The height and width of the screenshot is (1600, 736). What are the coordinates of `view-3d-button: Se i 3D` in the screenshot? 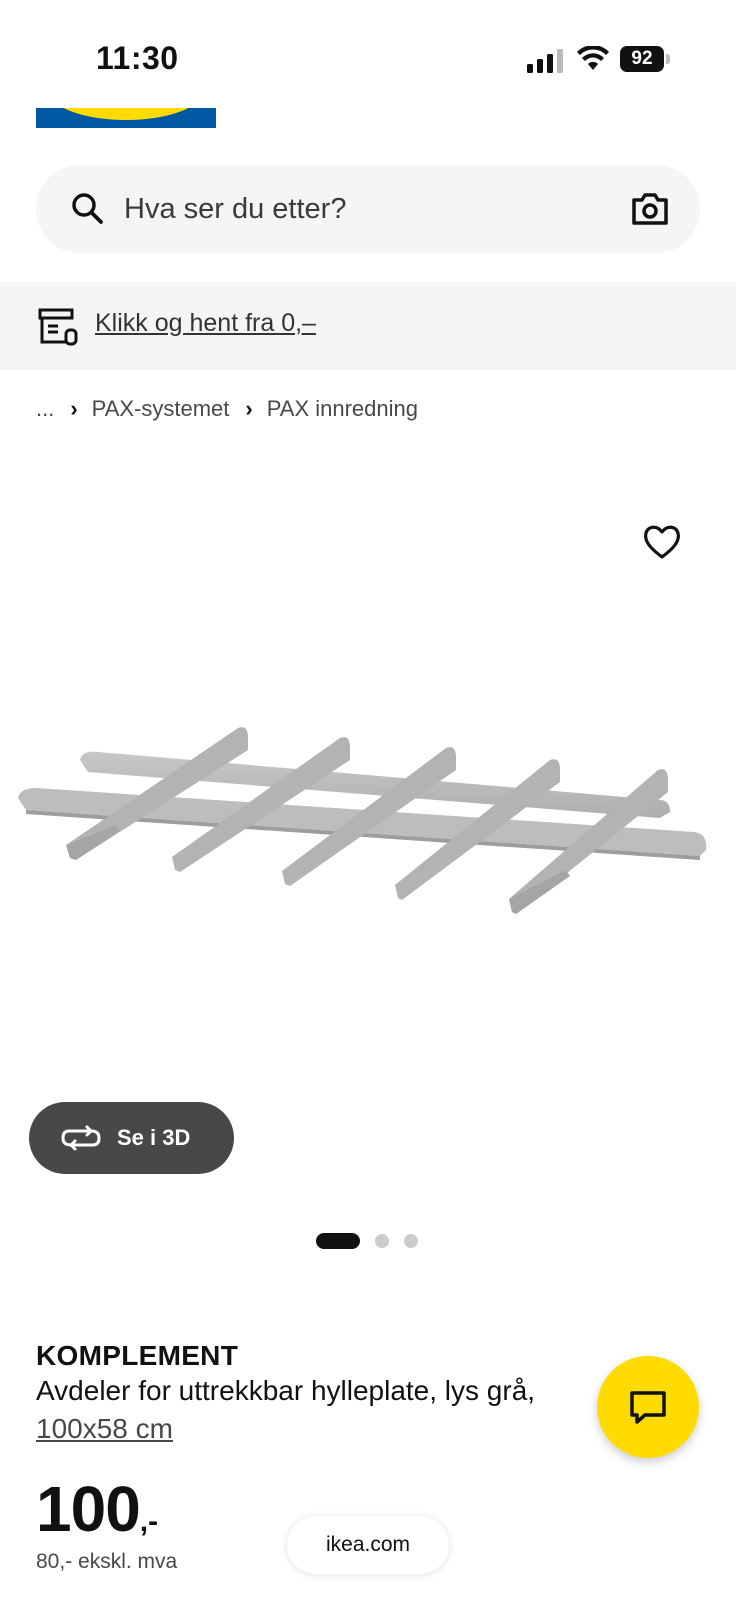 It's located at (131, 1138).